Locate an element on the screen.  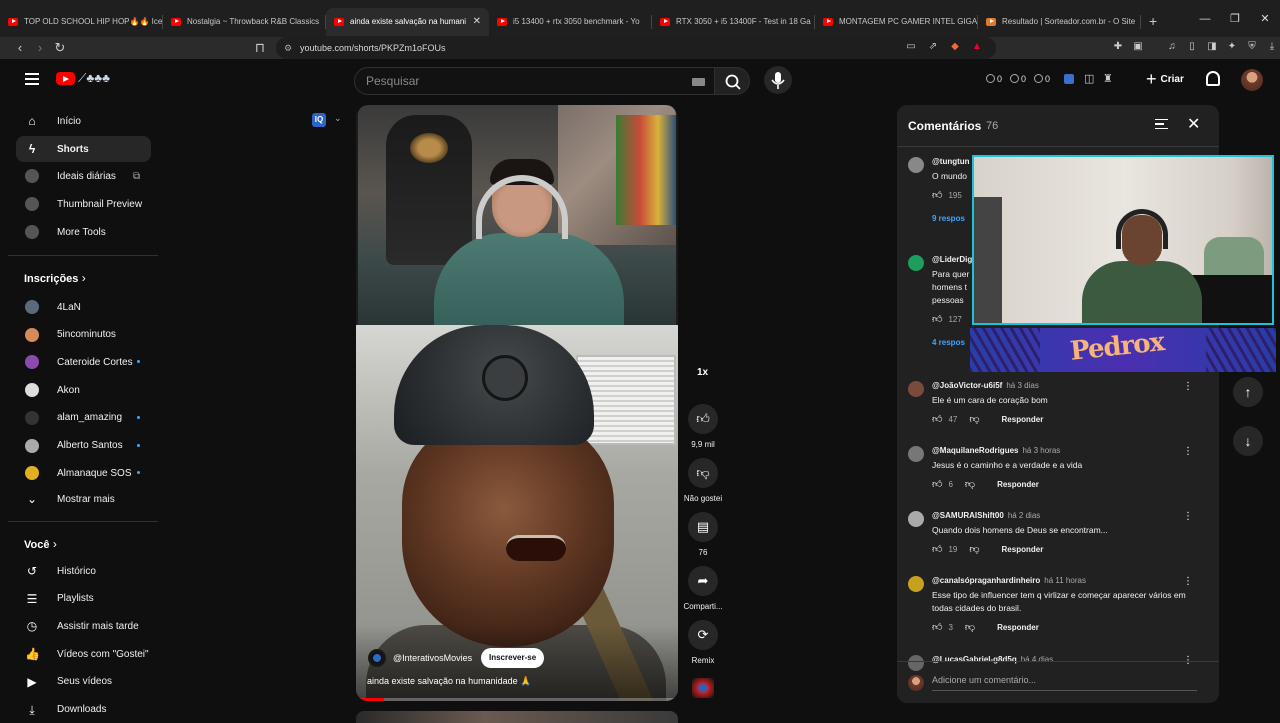
keyboard-icon is located at coordinates (698, 82).